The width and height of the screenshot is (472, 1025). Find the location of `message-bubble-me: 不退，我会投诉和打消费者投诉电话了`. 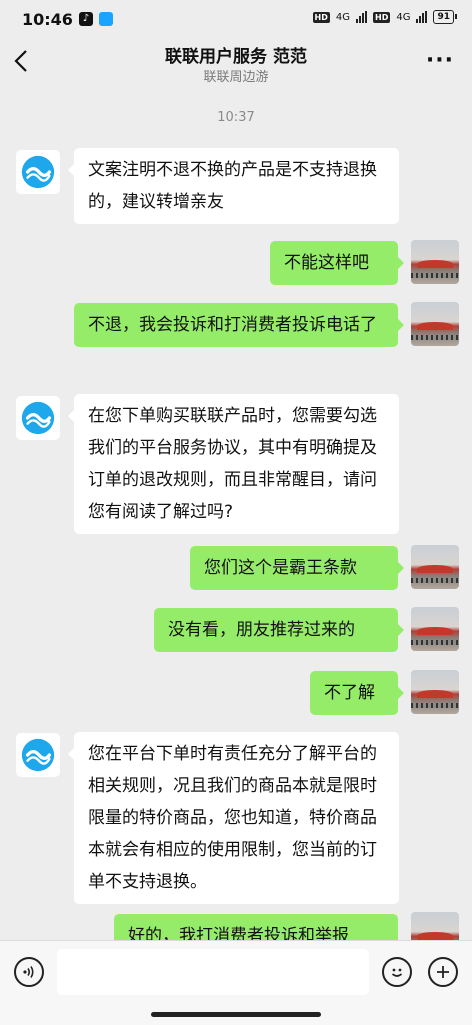

message-bubble-me: 不退，我会投诉和打消费者投诉电话了 is located at coordinates (239, 325).